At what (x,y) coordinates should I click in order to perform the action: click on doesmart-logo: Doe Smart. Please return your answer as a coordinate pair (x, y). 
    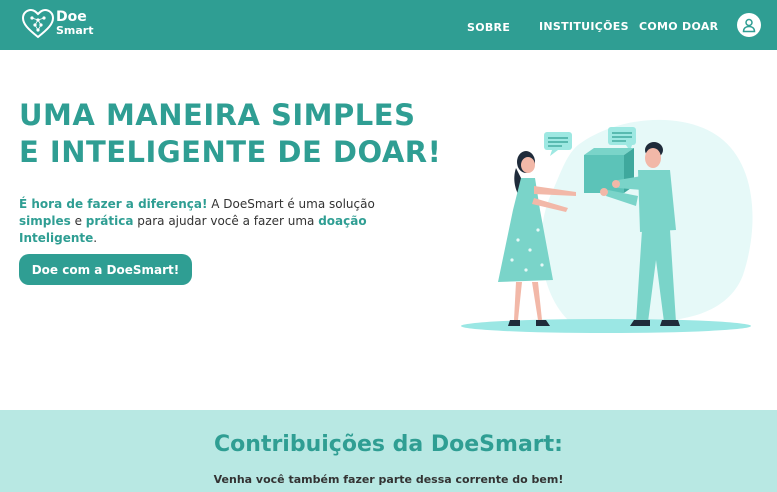
    Looking at the image, I should click on (58, 24).